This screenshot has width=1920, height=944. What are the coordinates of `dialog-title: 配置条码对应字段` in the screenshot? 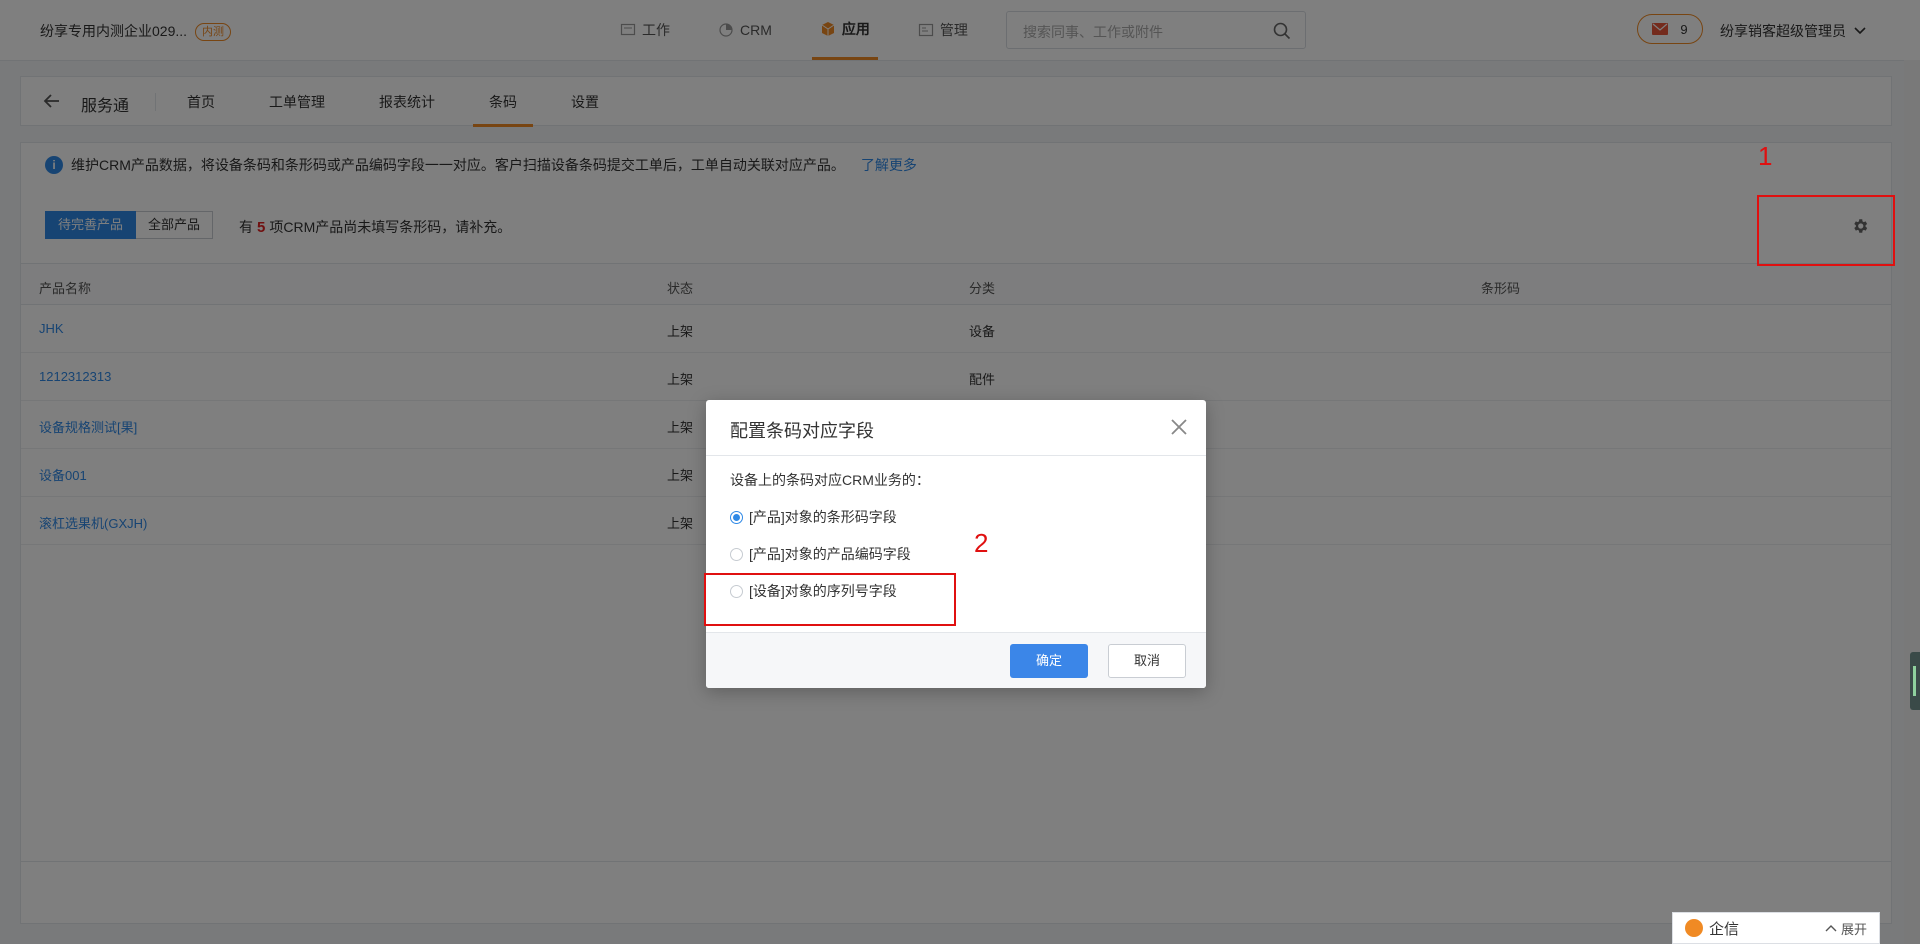 It's located at (802, 431).